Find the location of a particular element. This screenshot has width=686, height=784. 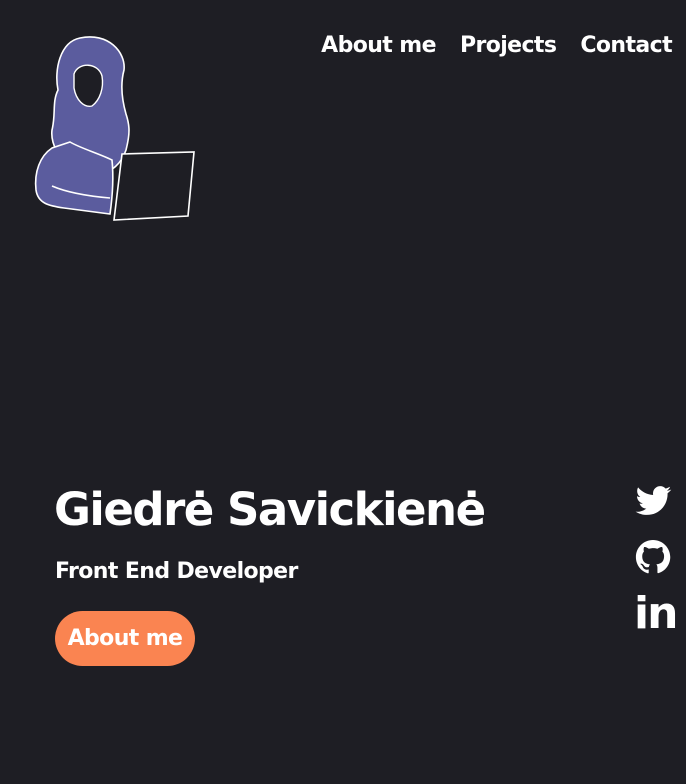

twitter-link is located at coordinates (653, 501).